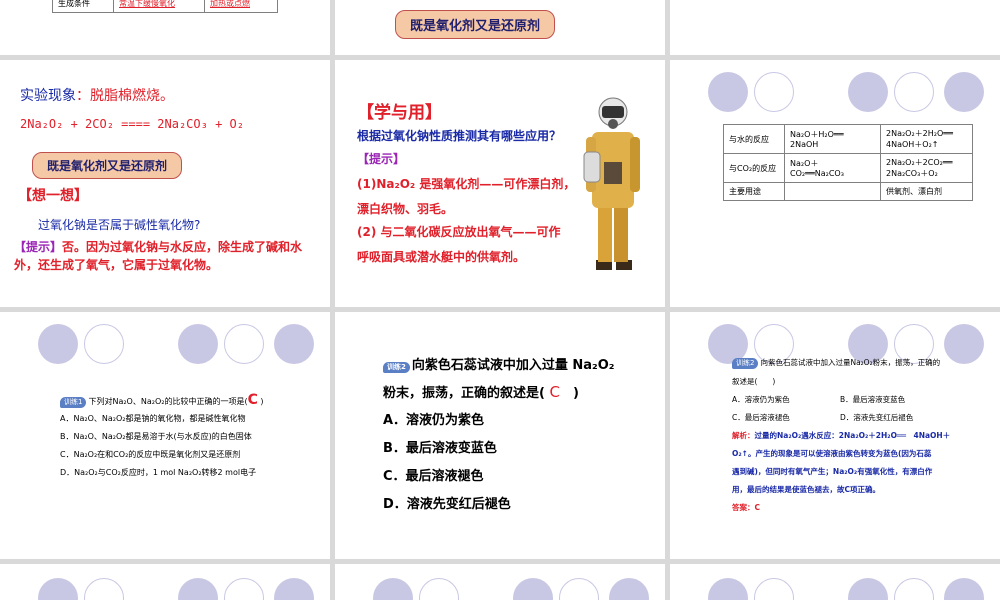 This screenshot has width=1000, height=600. I want to click on table-cell: Na₂O＋H₂O══ 2NaOH, so click(832, 139).